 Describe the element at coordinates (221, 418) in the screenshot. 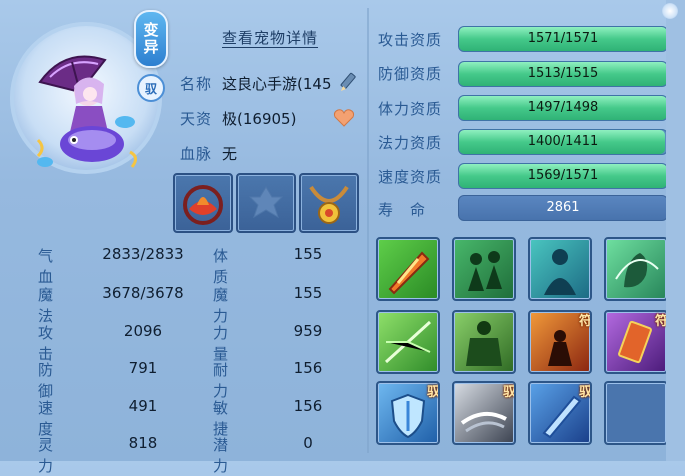

I see `stat-label-2: 敏捷` at that location.